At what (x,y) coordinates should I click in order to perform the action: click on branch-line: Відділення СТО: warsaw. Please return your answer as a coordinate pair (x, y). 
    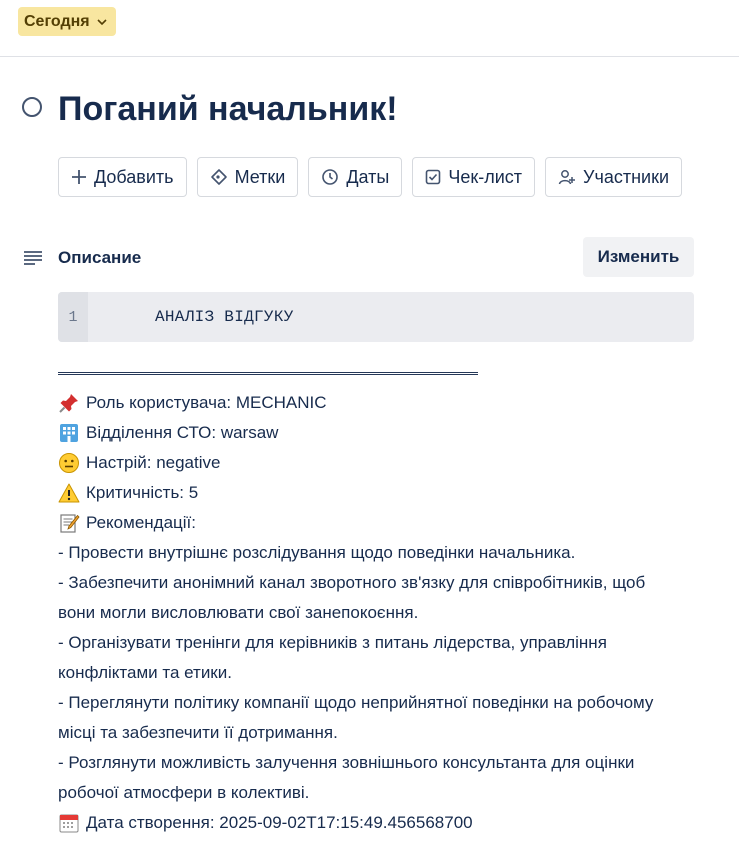
    Looking at the image, I should click on (388, 433).